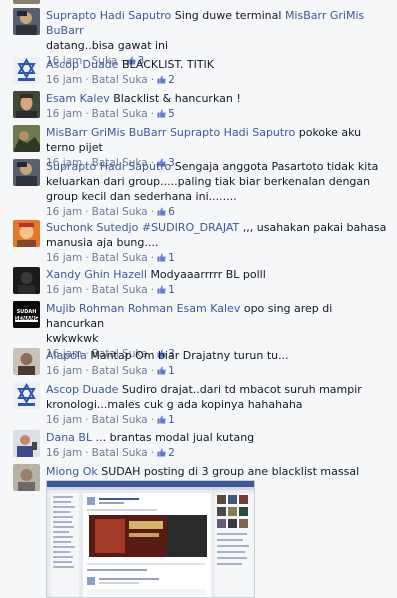 This screenshot has height=598, width=397. What do you see at coordinates (171, 114) in the screenshot?
I see `like-count: 5` at bounding box center [171, 114].